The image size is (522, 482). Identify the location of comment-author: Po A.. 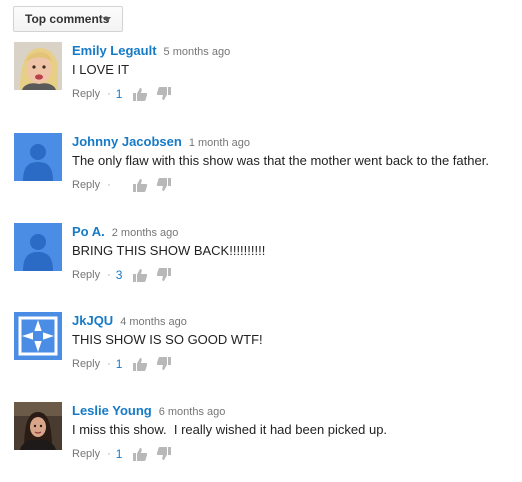
(88, 231).